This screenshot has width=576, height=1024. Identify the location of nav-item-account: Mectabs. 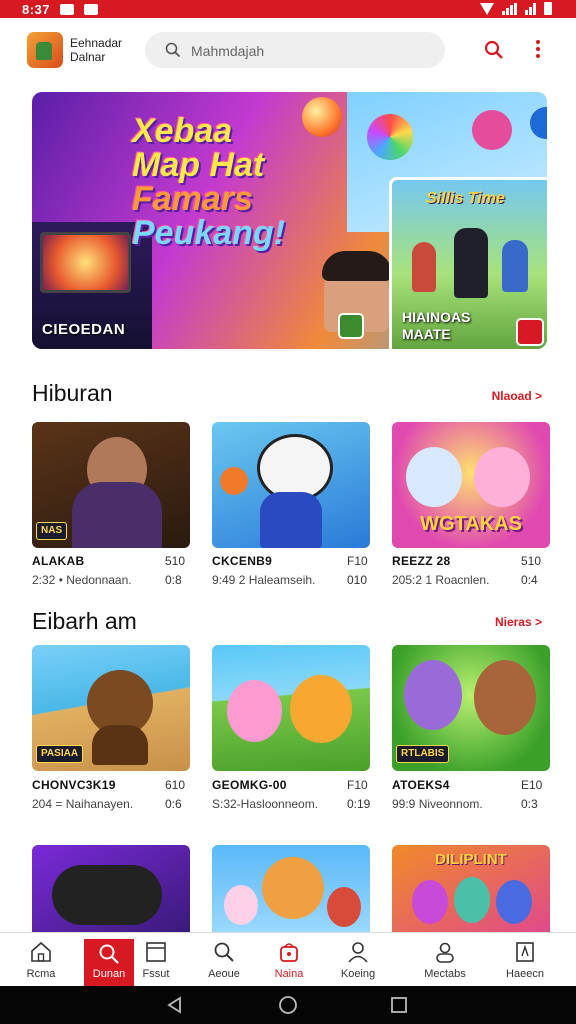
(445, 960).